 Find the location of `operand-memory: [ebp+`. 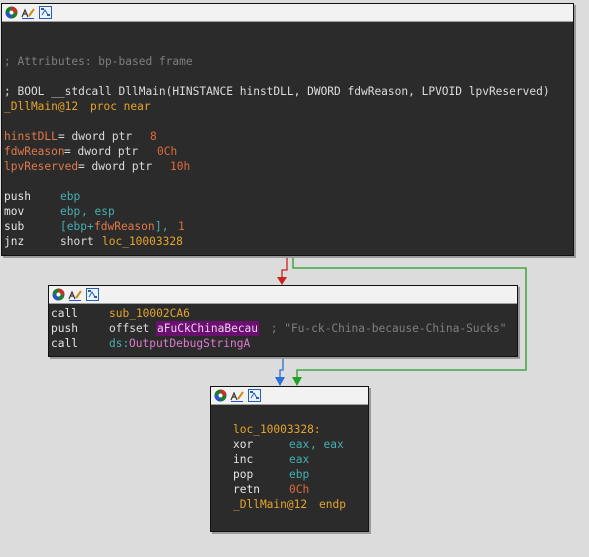

operand-memory: [ebp+ is located at coordinates (77, 226).